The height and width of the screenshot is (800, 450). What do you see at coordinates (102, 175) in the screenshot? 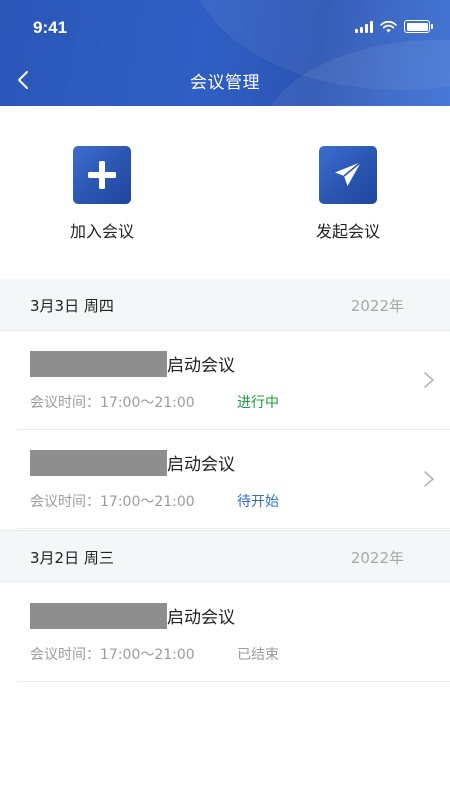
I see `plus-icon` at bounding box center [102, 175].